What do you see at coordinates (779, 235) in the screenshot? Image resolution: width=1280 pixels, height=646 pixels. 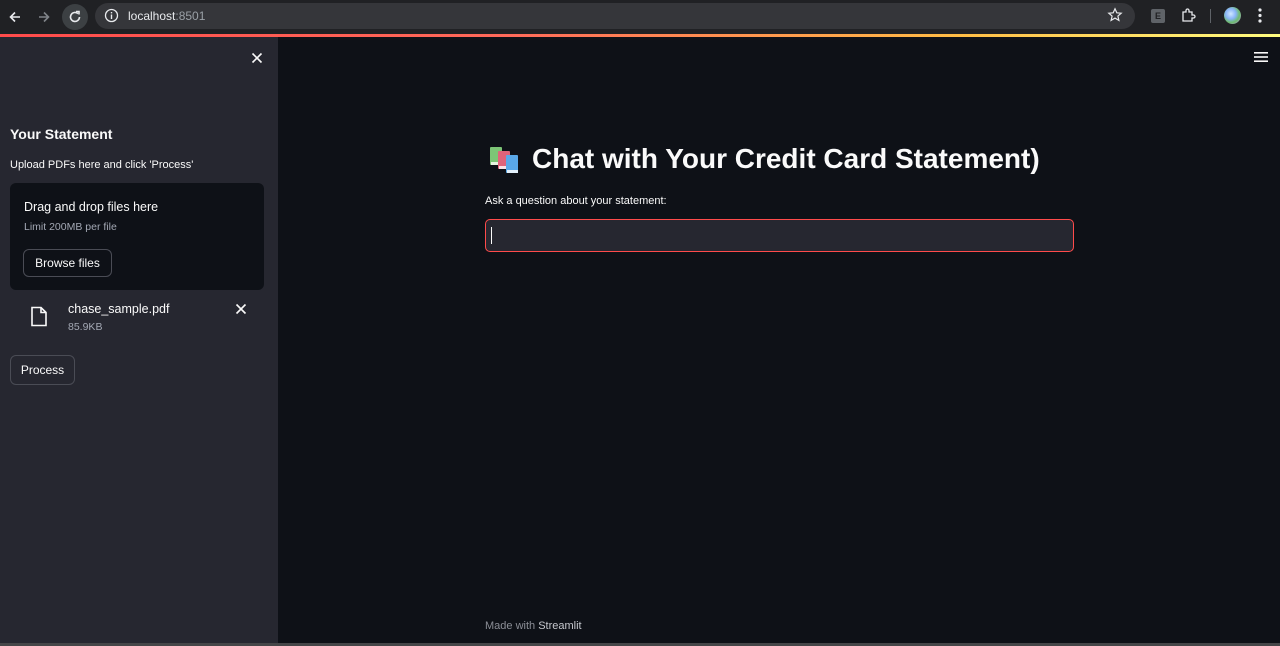 I see `question-input` at bounding box center [779, 235].